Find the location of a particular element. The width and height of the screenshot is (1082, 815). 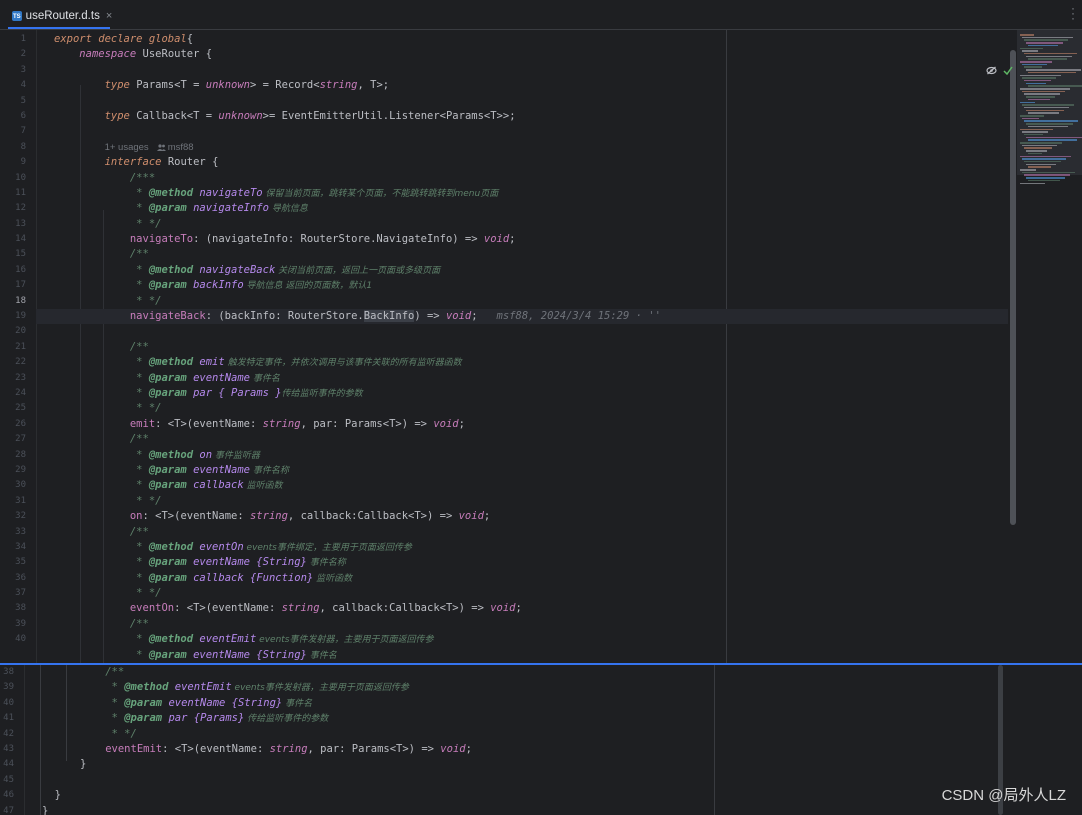

code-line: * @param par {Params} 传给监听事件的参数 is located at coordinates (217, 718).